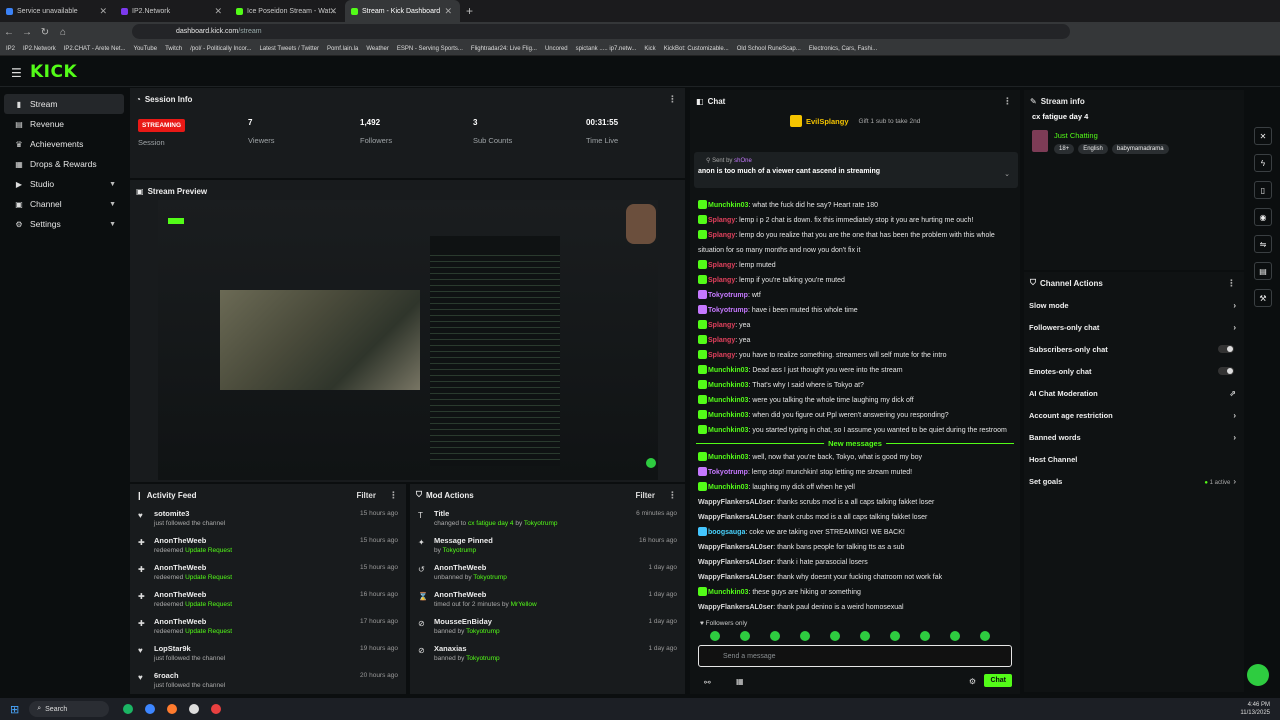  Describe the element at coordinates (53, 72) in the screenshot. I see `kick-logo: KICK` at that location.